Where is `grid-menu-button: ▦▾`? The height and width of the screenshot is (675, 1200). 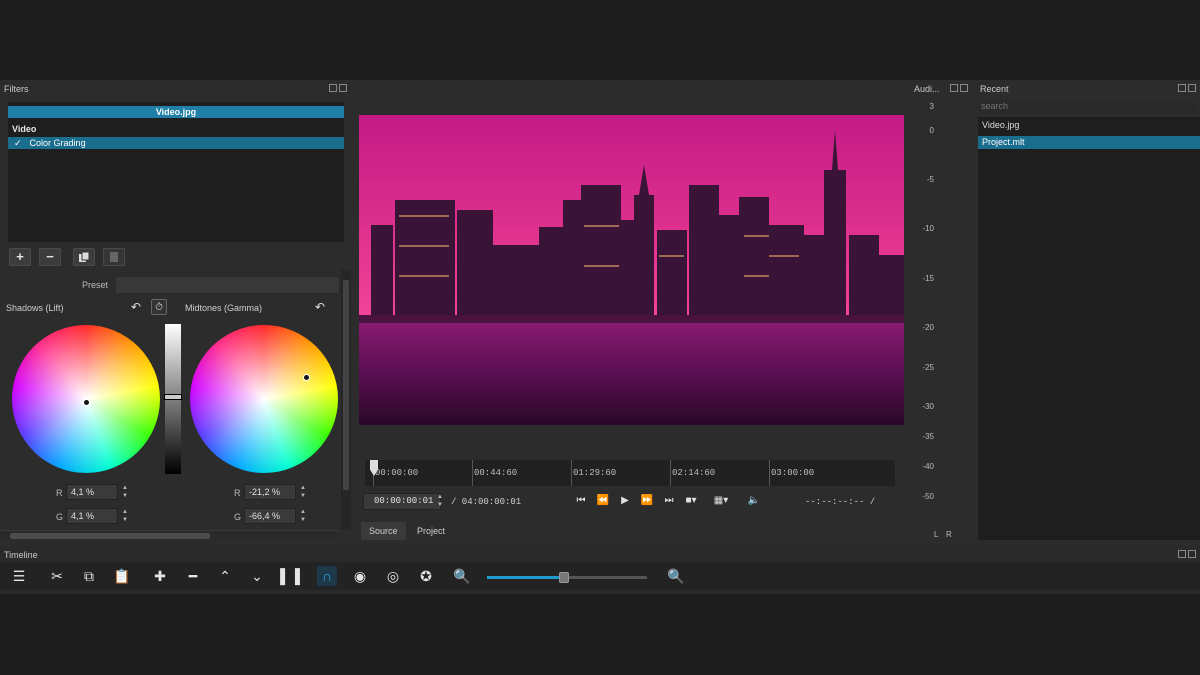
grid-menu-button: ▦▾ is located at coordinates (721, 501).